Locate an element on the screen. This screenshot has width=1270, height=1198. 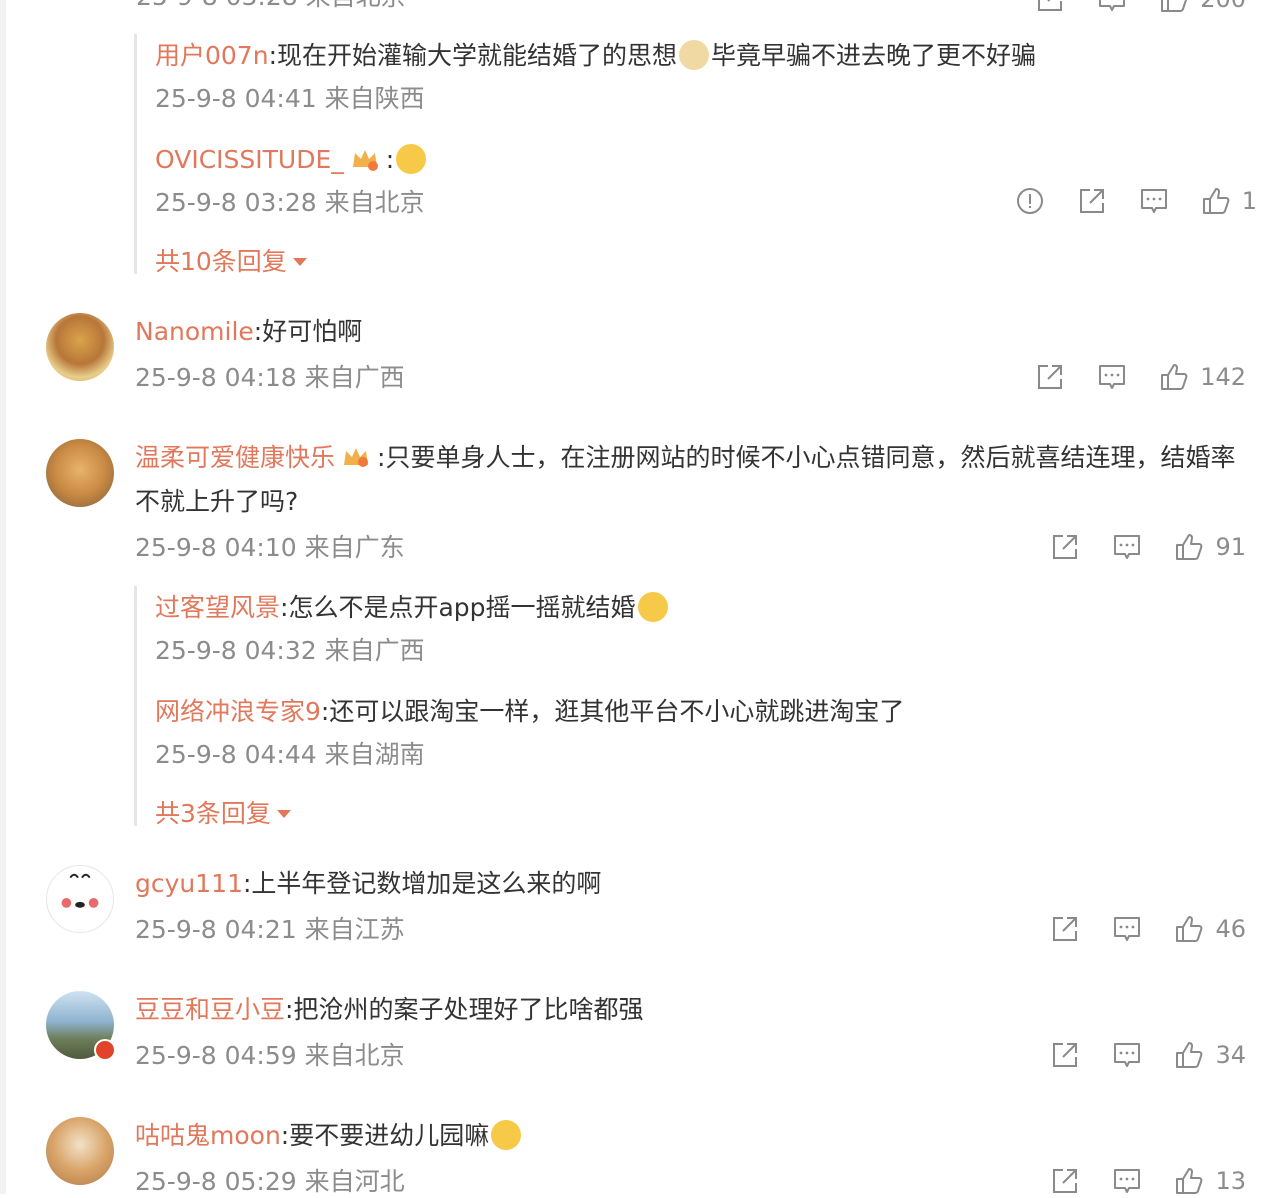
grin-emoji-icon is located at coordinates (652, 607).